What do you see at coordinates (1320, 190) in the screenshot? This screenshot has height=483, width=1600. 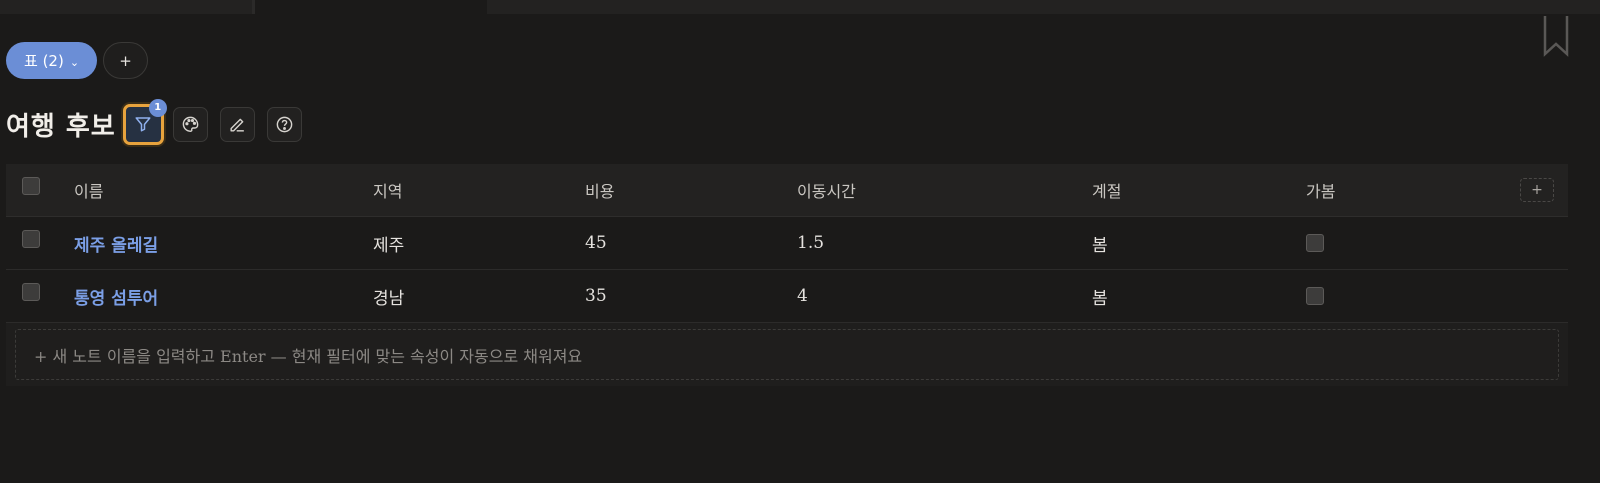 I see `column-header-visited: 가봄` at bounding box center [1320, 190].